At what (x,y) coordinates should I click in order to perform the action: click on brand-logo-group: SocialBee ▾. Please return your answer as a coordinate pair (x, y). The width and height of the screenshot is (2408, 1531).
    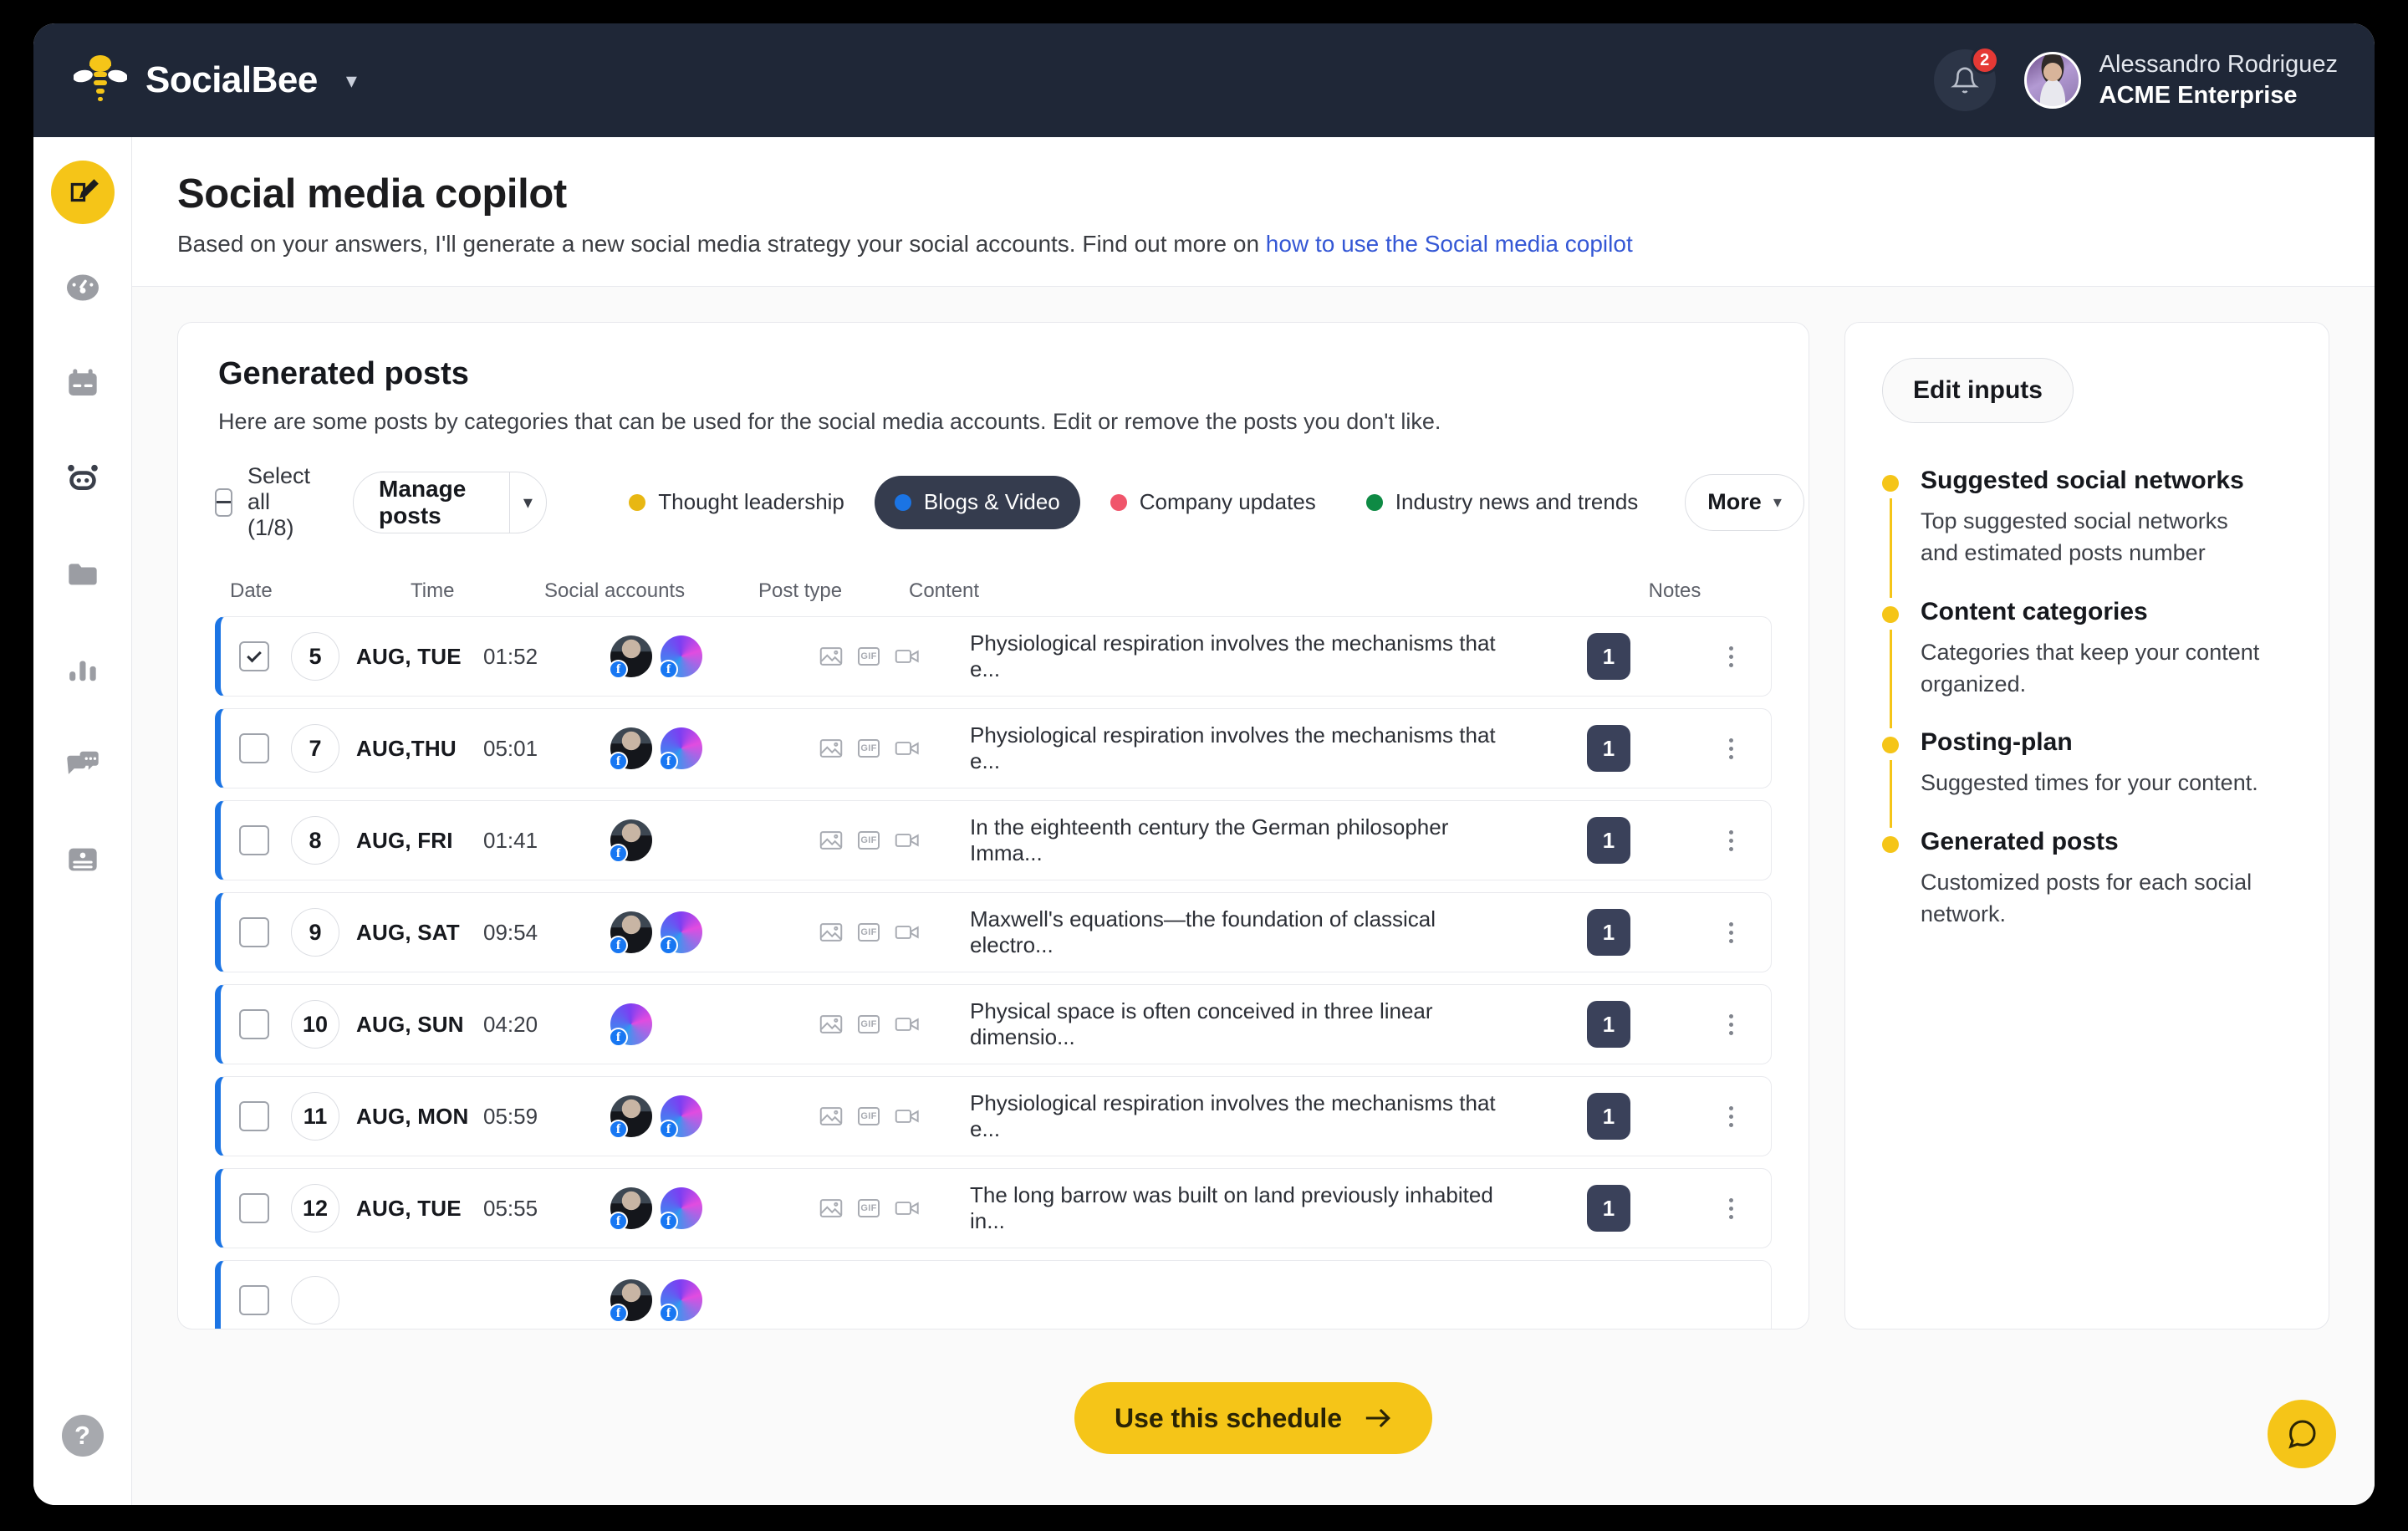
    Looking at the image, I should click on (215, 80).